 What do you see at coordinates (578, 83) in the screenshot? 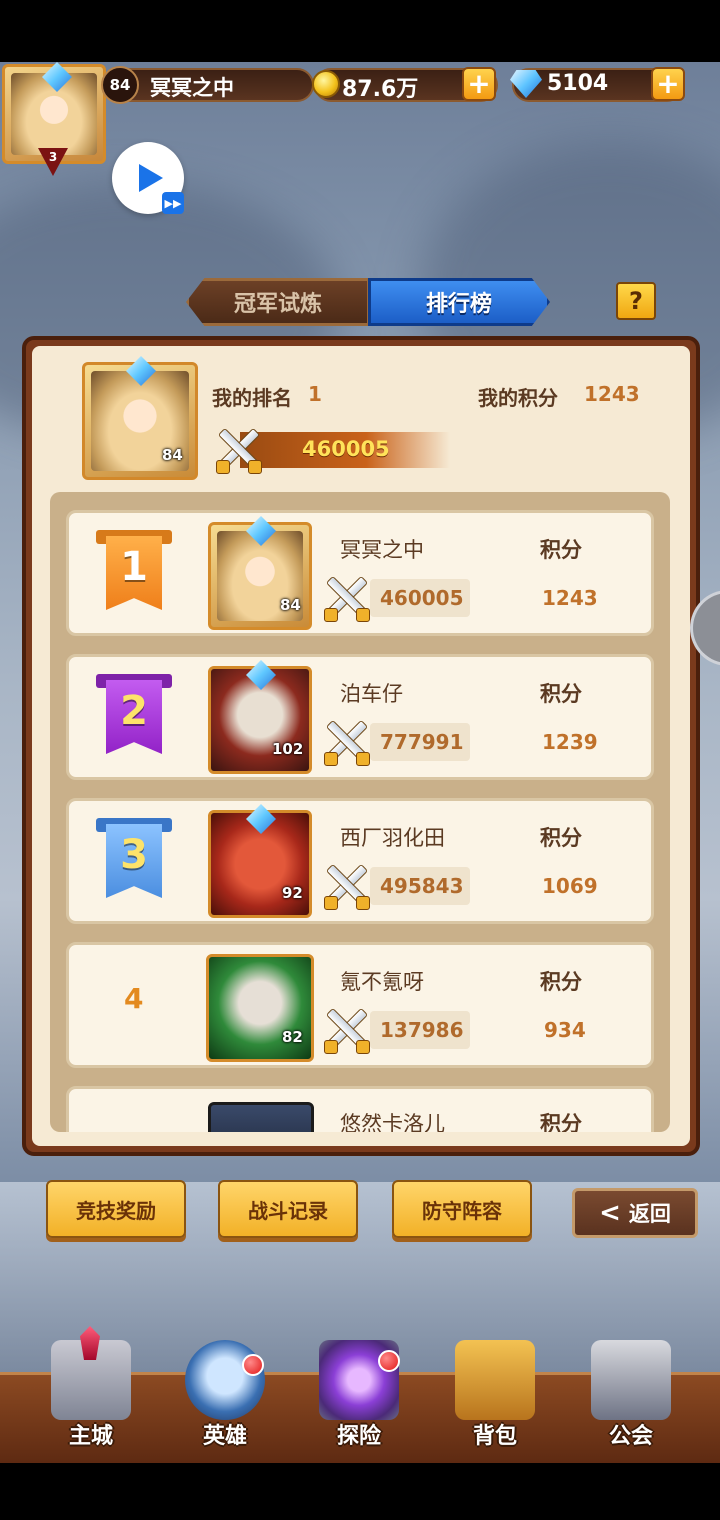
I see `gem-amount: 5104` at bounding box center [578, 83].